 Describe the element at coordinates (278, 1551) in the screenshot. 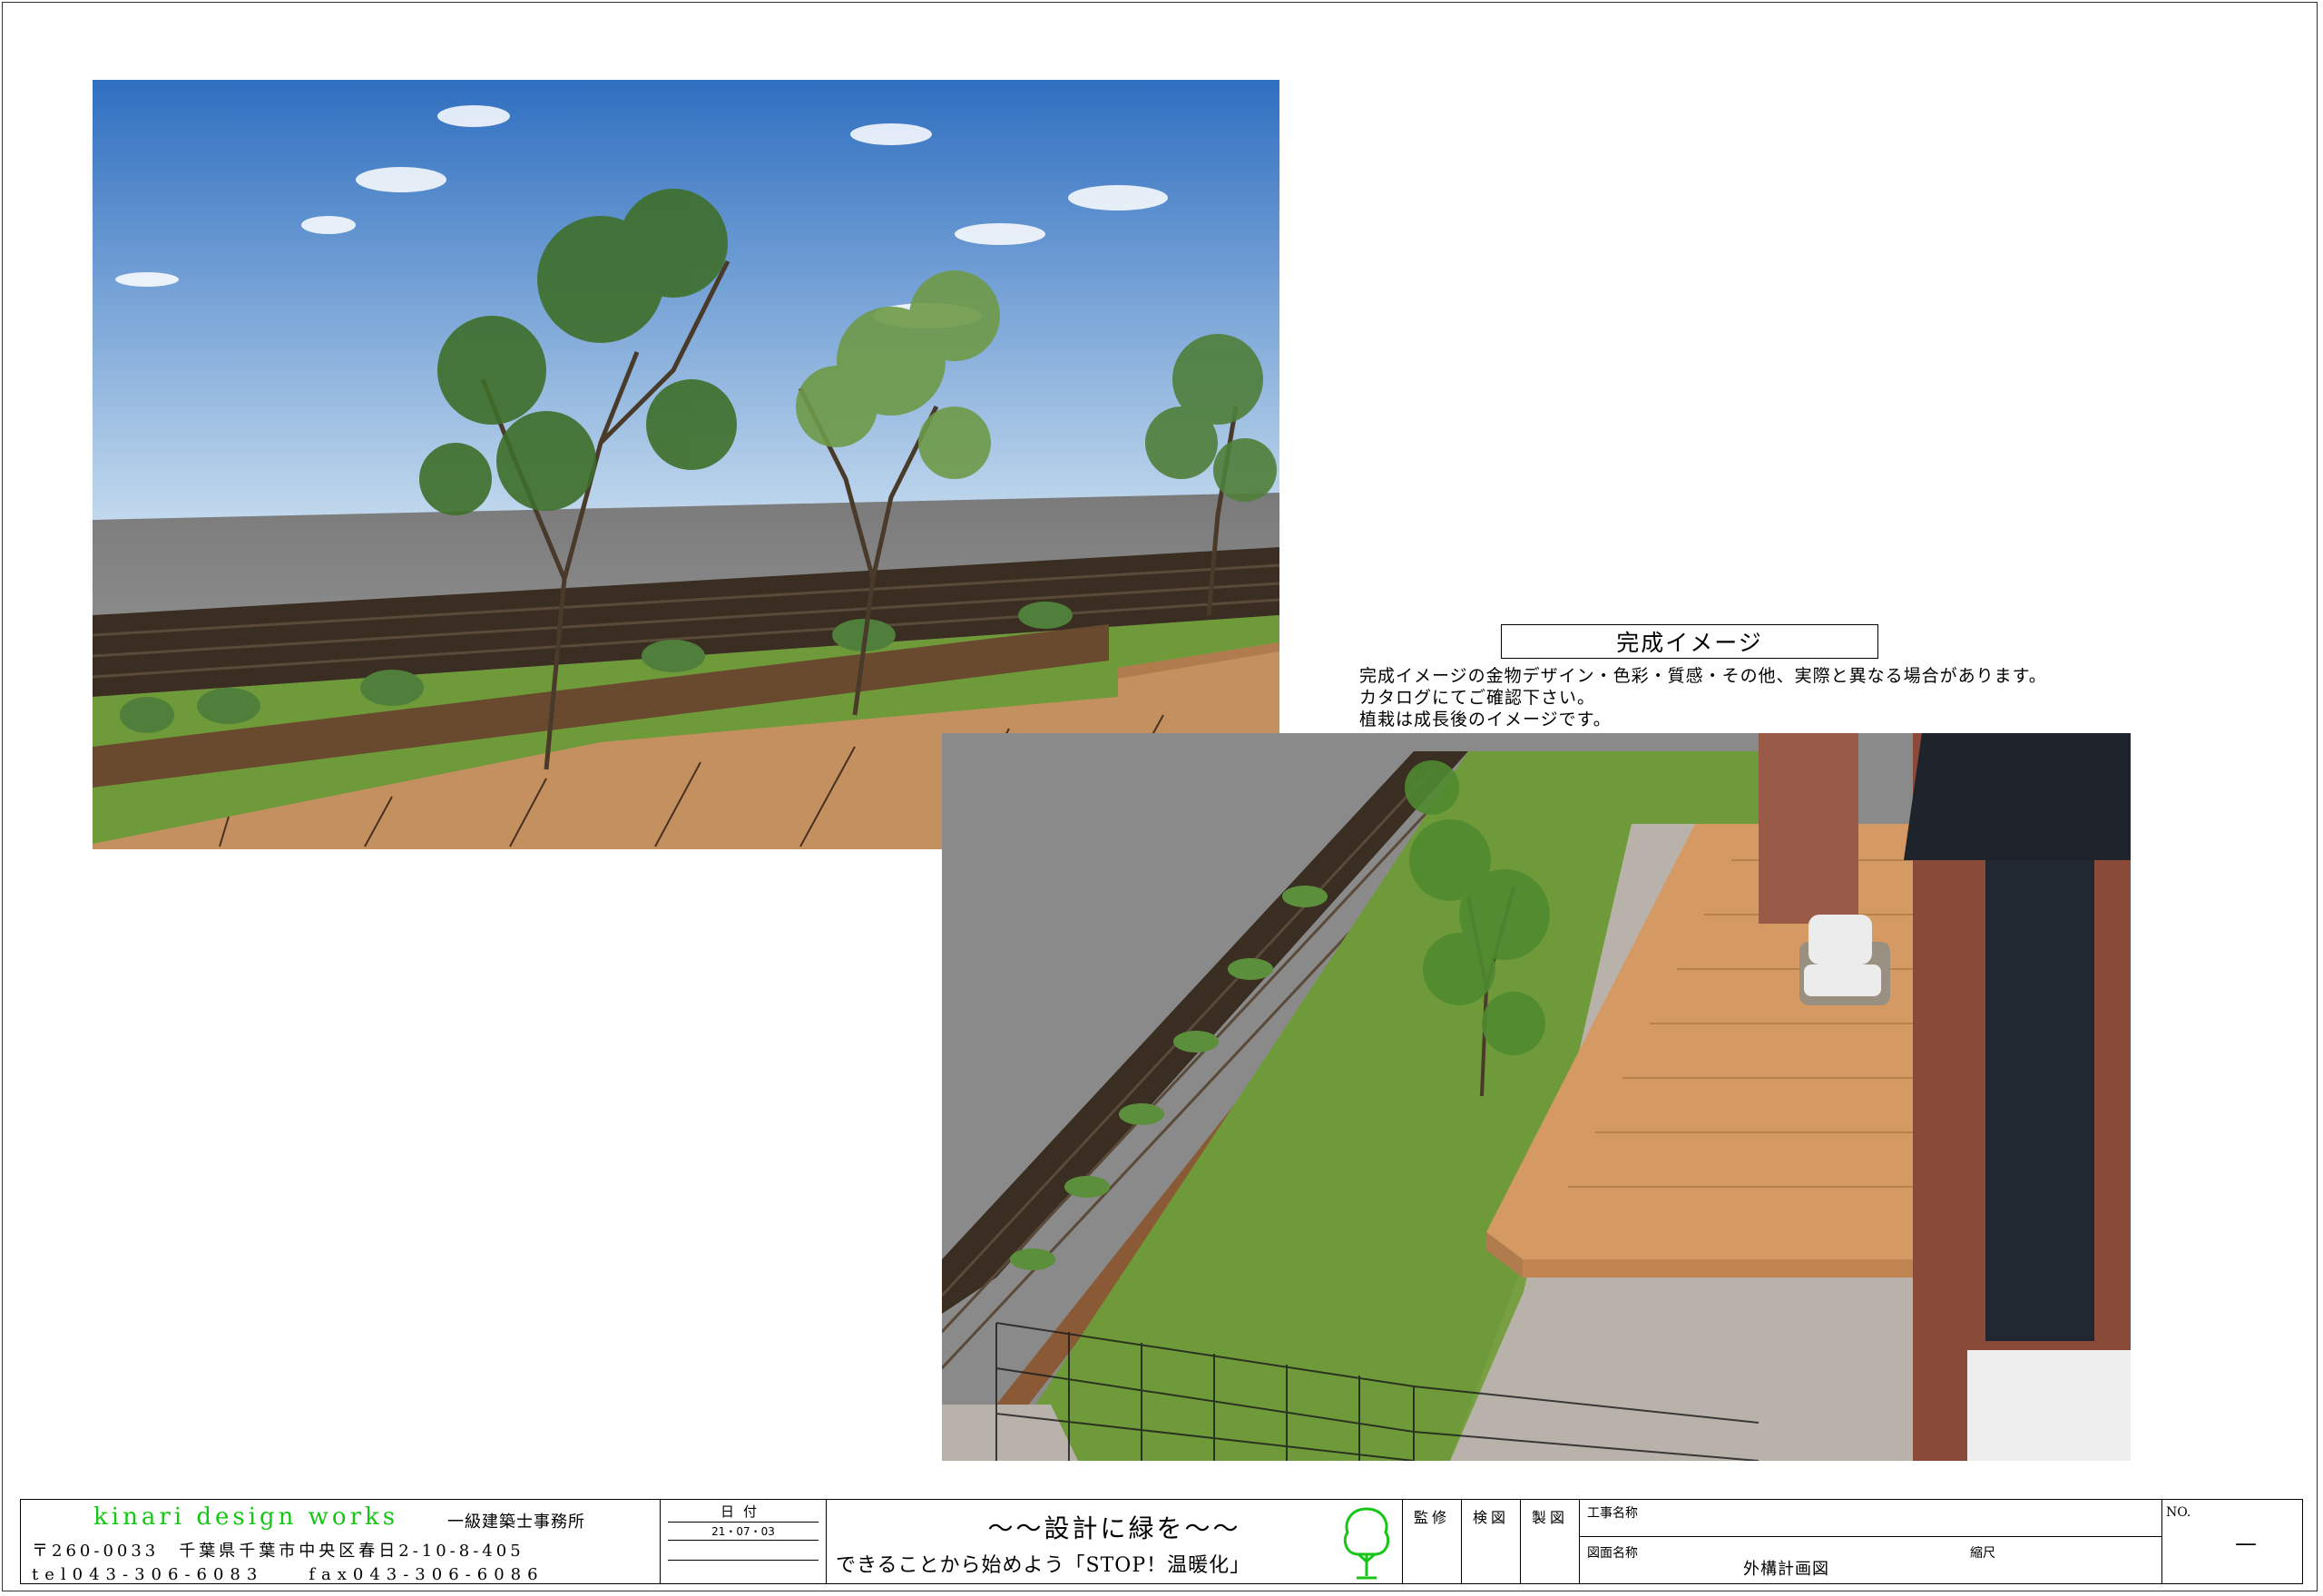

I see `company-address: 〒260-0033 千葉県千葉市中央区春日2-10-8-405` at that location.